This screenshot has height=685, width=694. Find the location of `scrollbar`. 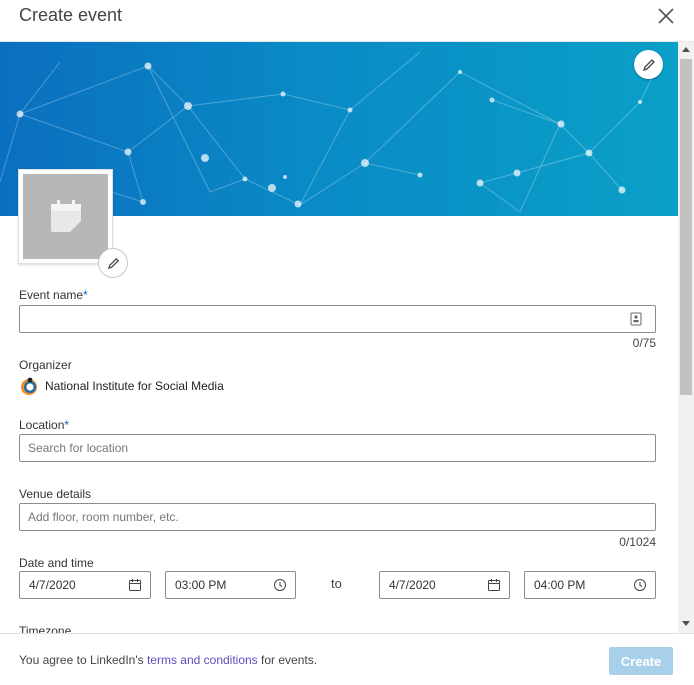

scrollbar is located at coordinates (686, 337).